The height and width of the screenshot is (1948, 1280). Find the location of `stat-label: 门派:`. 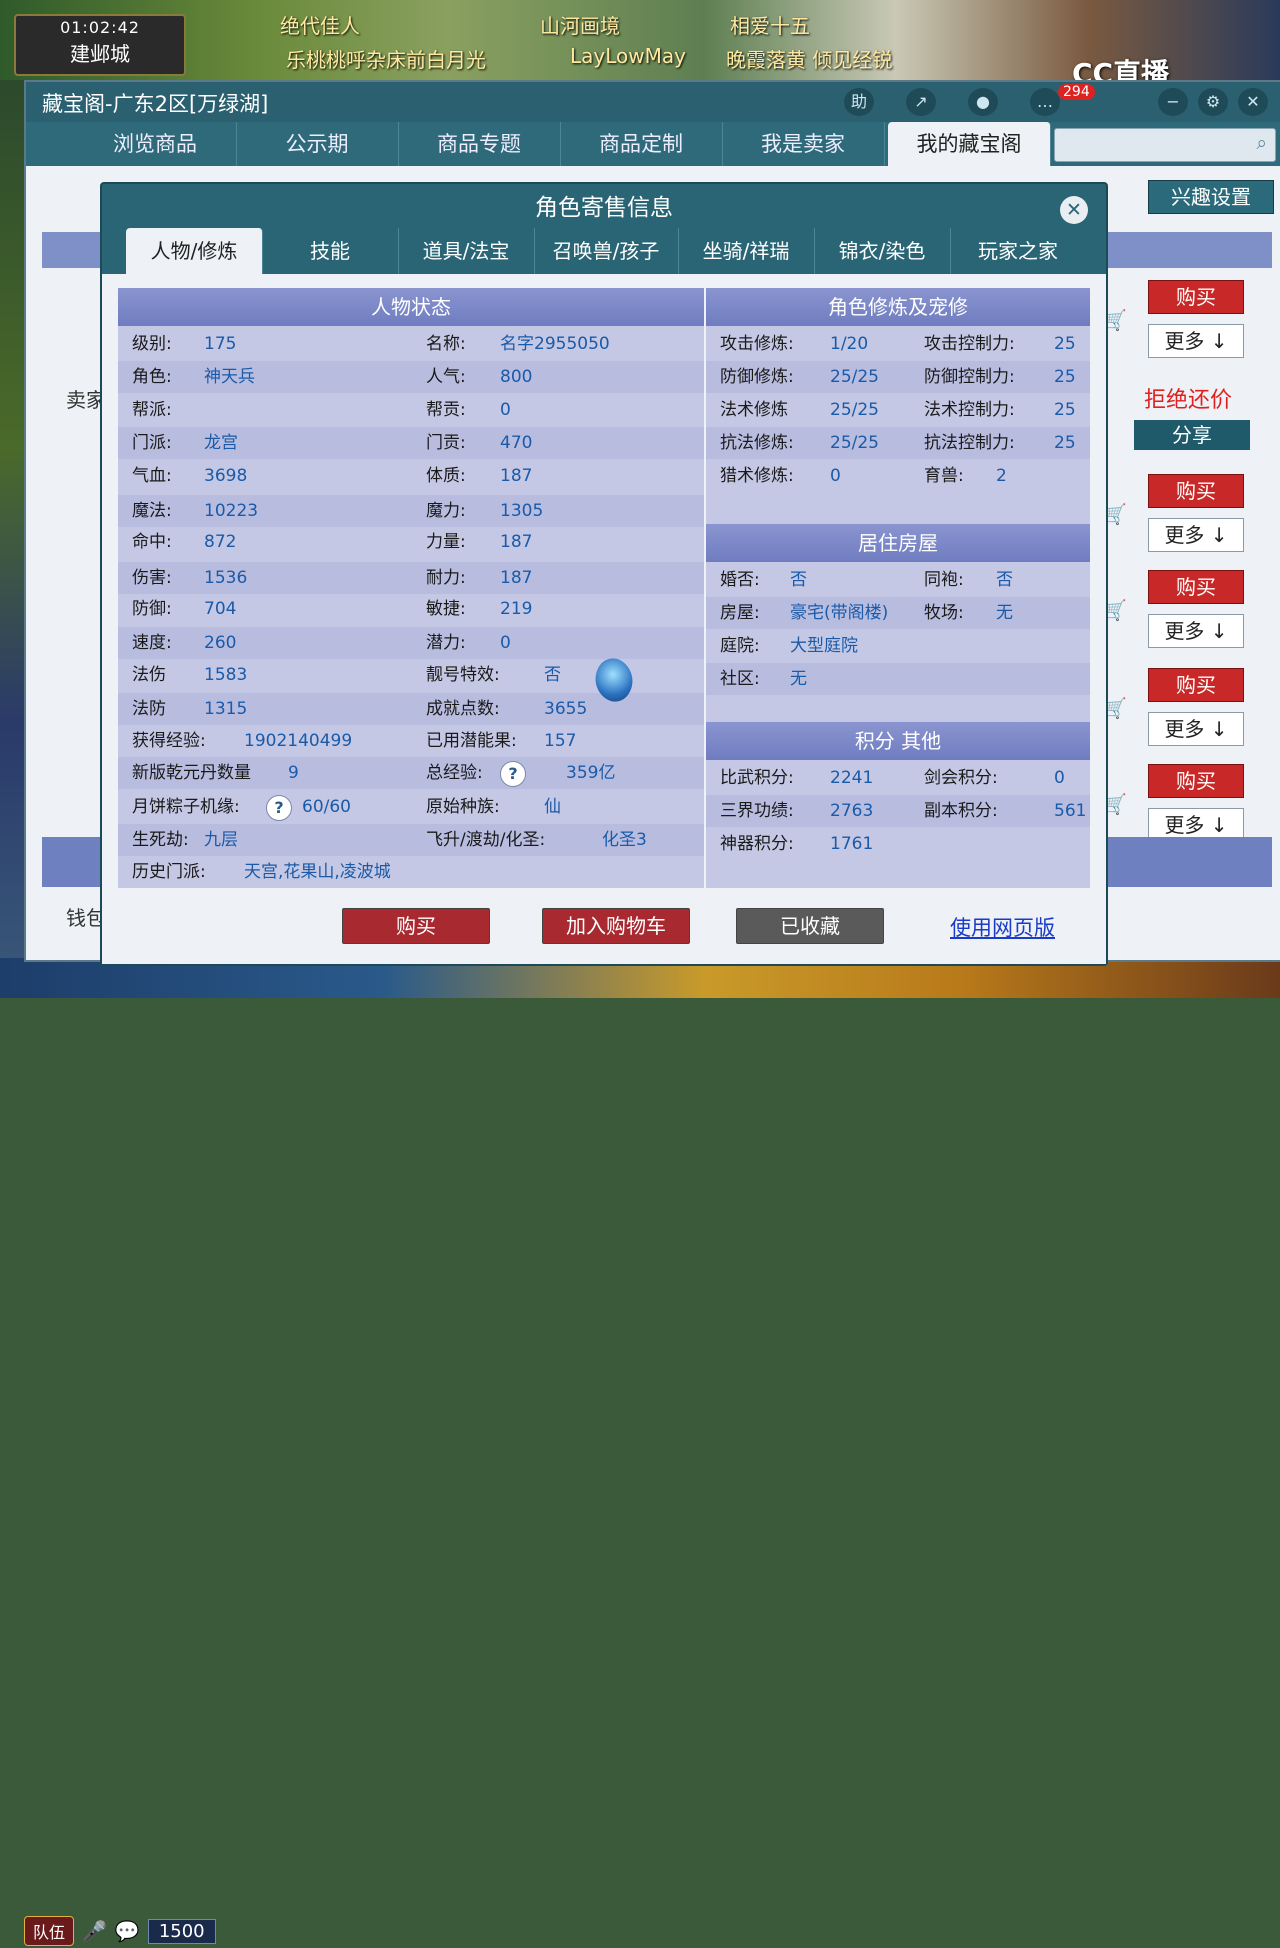

stat-label: 门派: is located at coordinates (152, 443).